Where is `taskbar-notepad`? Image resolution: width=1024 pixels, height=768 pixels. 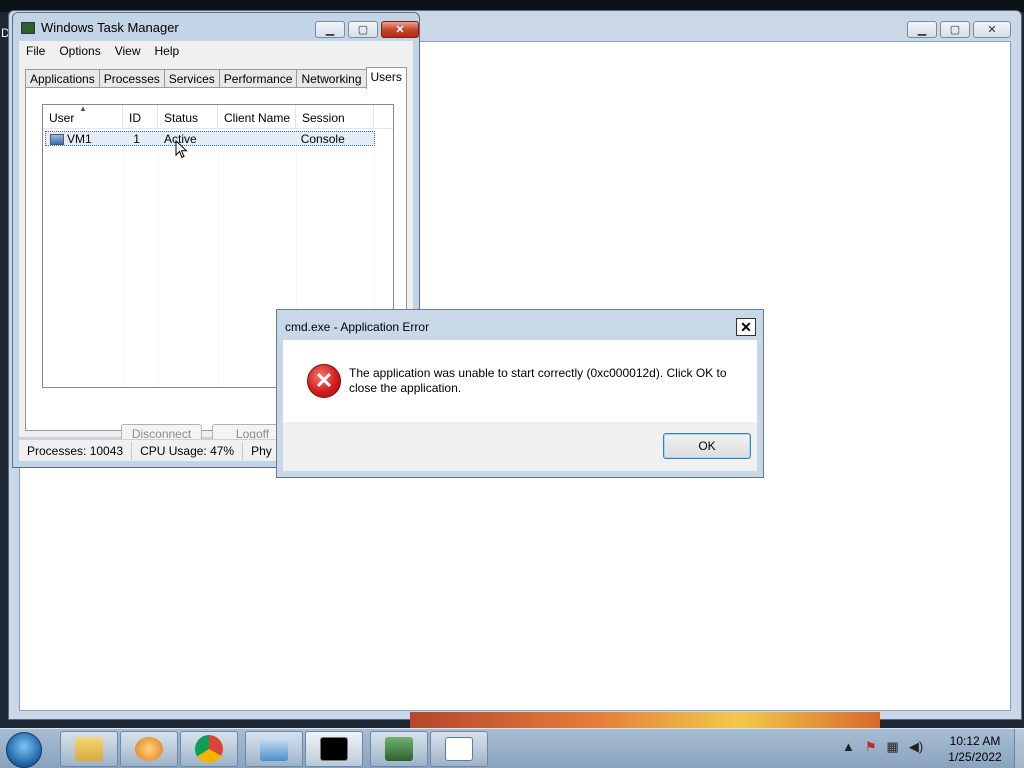 taskbar-notepad is located at coordinates (459, 749).